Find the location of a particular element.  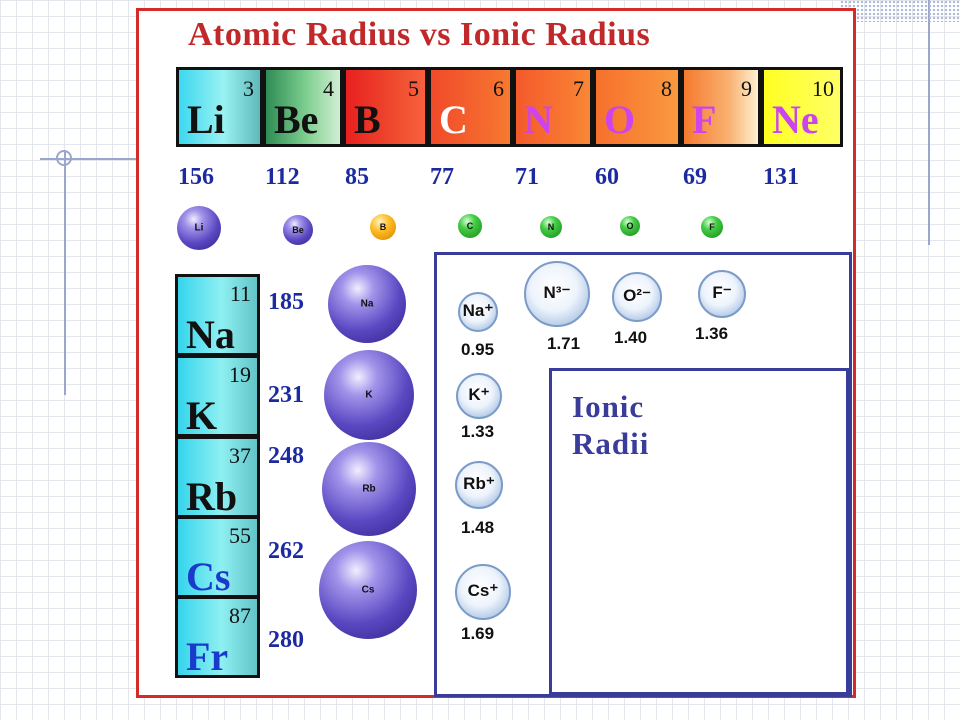

element-cell-ne: Ne 10 is located at coordinates (802, 107).